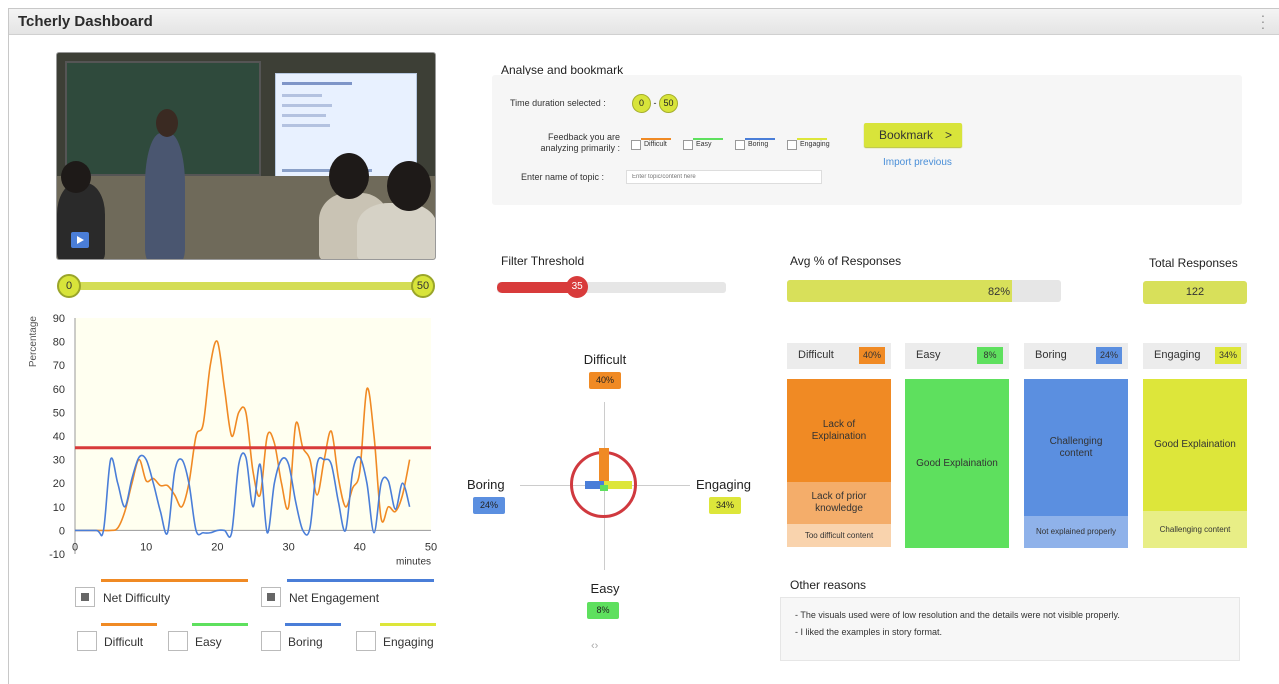 The width and height of the screenshot is (1279, 684). I want to click on filter-threshold-fill, so click(537, 287).